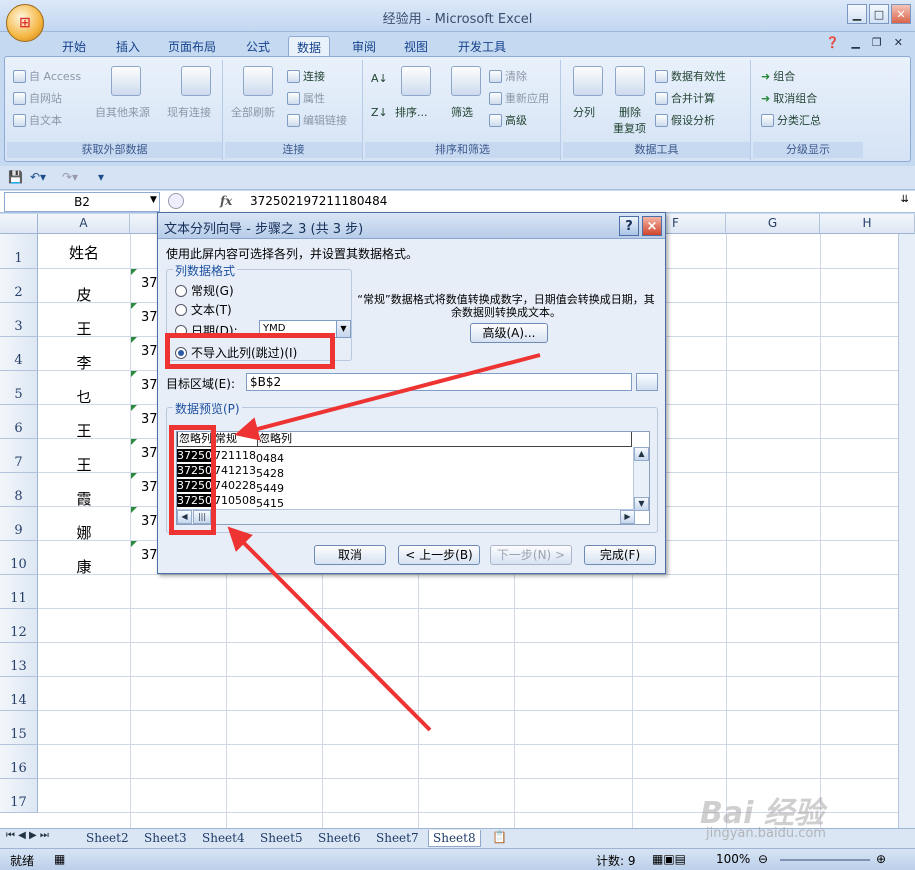 This screenshot has height=870, width=915. What do you see at coordinates (74, 46) in the screenshot?
I see `tab-home: 开始` at bounding box center [74, 46].